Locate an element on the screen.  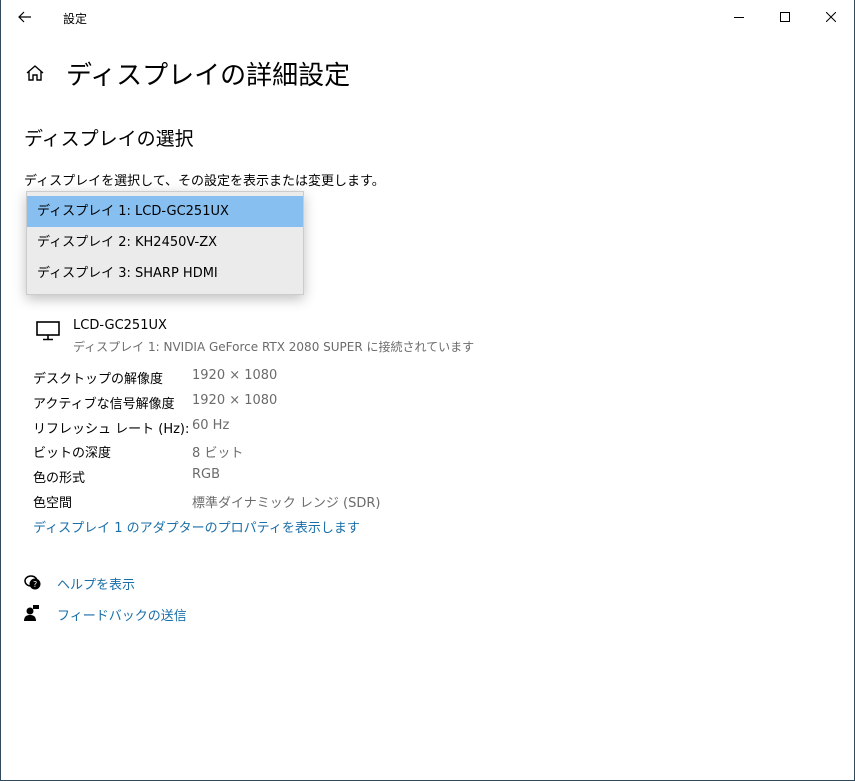
arrow-left-icon is located at coordinates (24, 17).